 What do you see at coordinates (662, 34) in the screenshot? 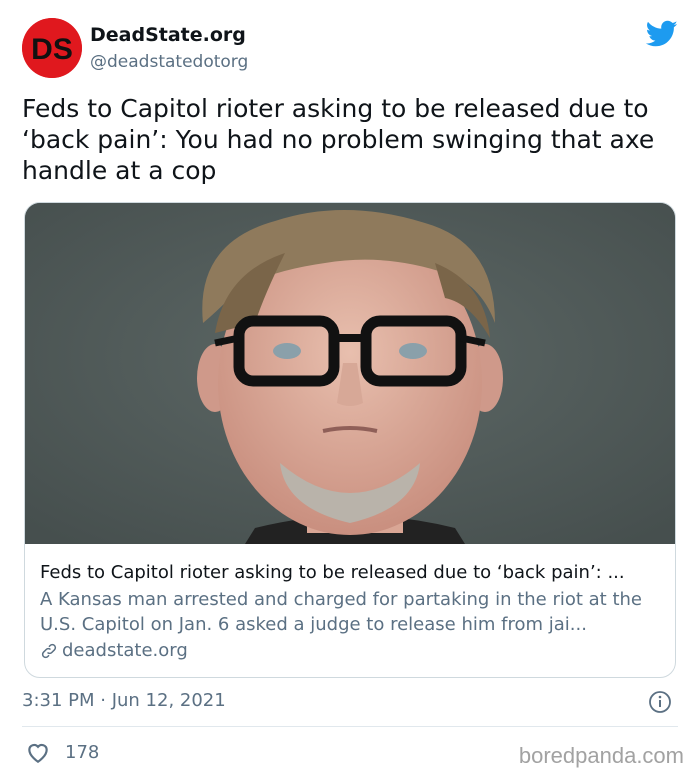
I see `twitter-bird-icon` at bounding box center [662, 34].